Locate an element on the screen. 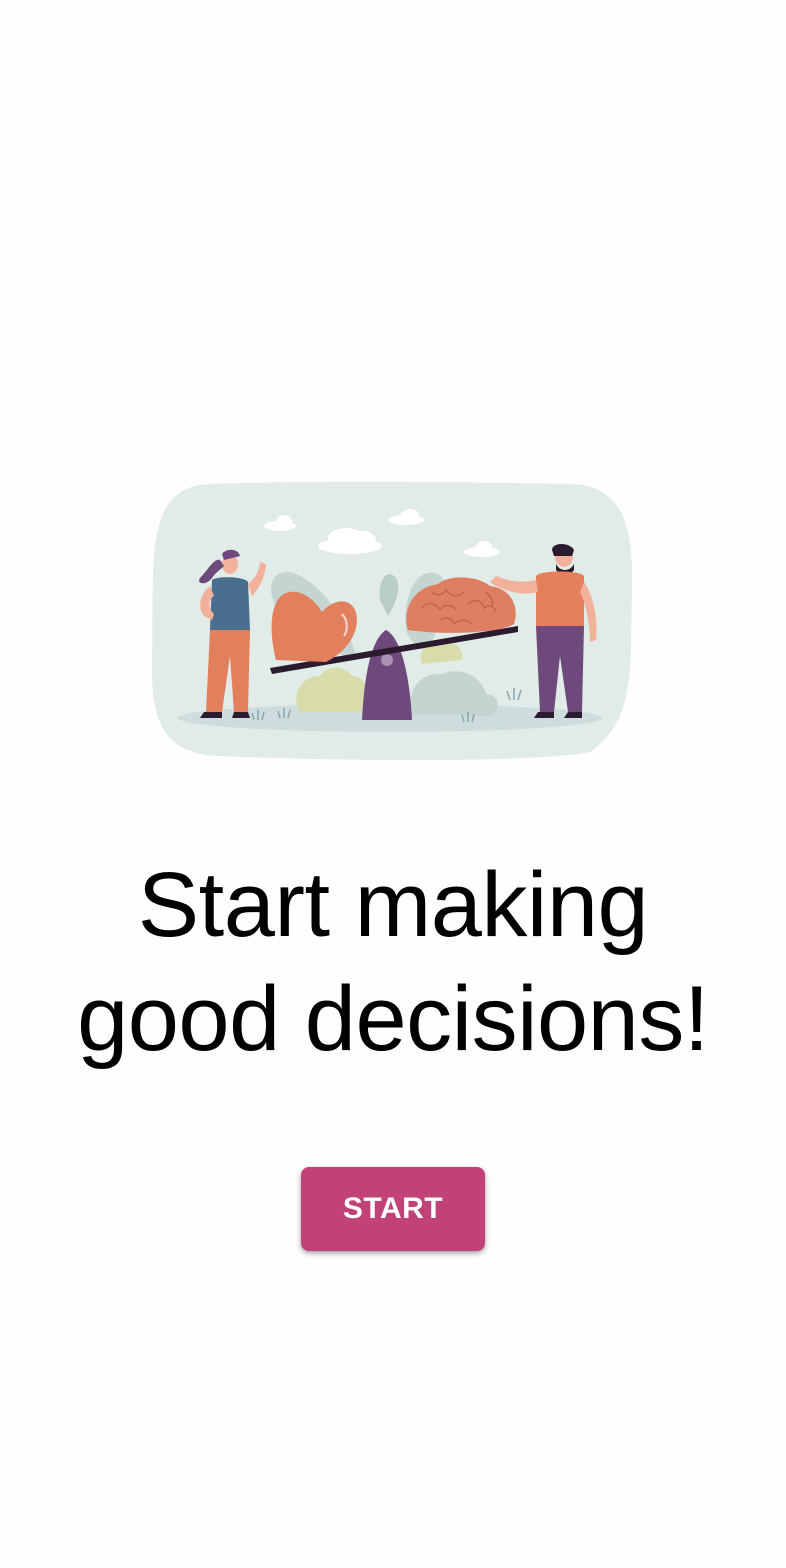  headline-line-2: good decisions! is located at coordinates (393, 1019).